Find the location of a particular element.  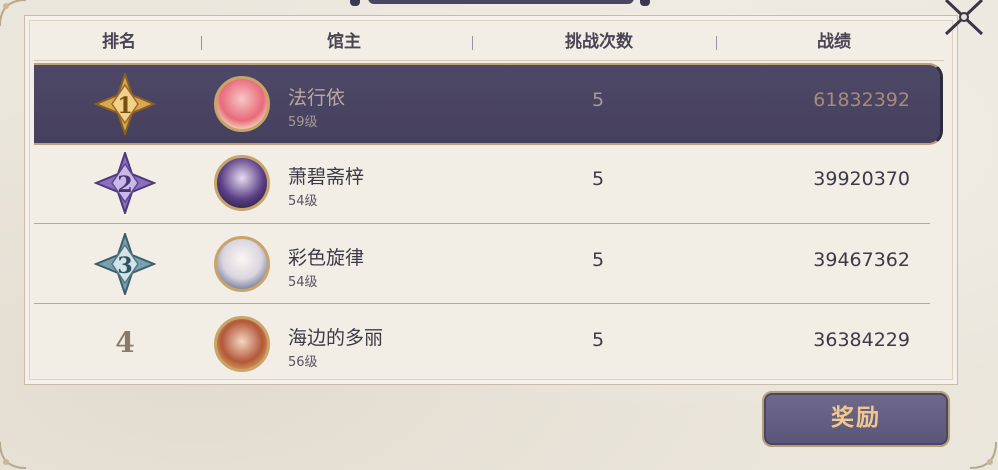

svg-text: 3 is located at coordinates (124, 266).